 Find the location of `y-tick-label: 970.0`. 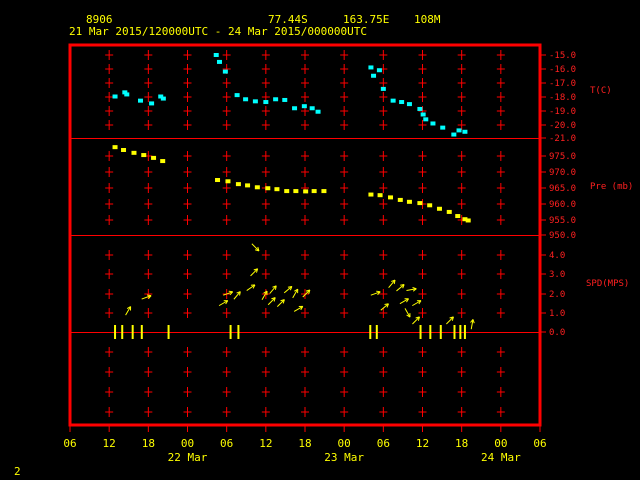

y-tick-label: 970.0 is located at coordinates (562, 173).